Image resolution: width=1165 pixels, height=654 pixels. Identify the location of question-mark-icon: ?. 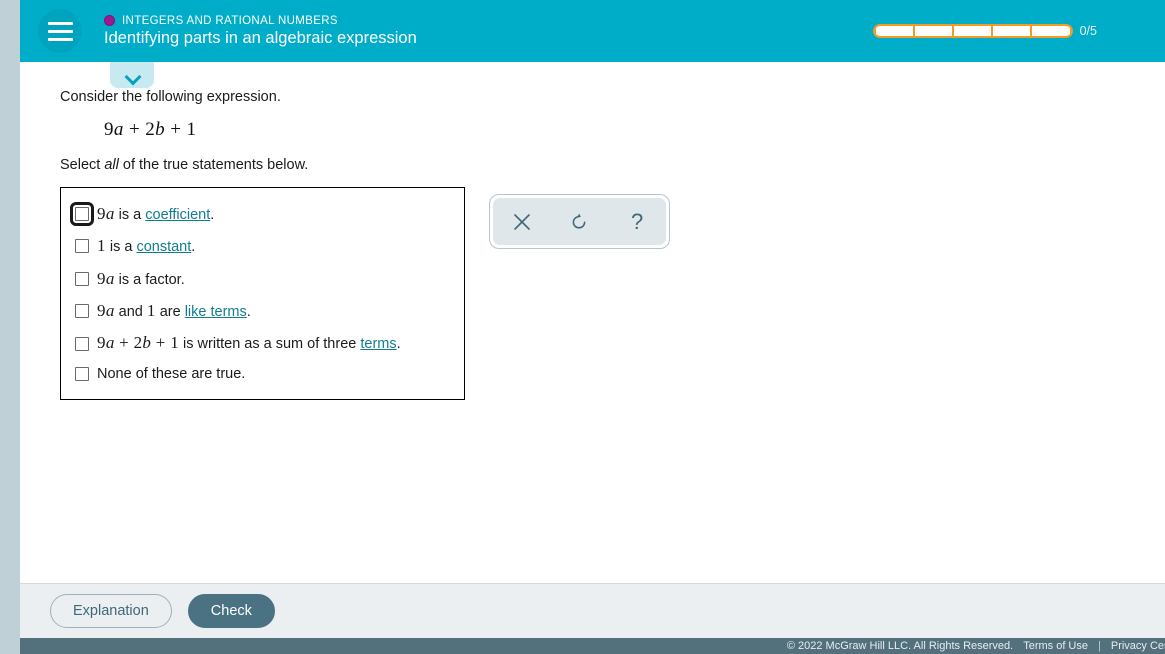
(637, 221).